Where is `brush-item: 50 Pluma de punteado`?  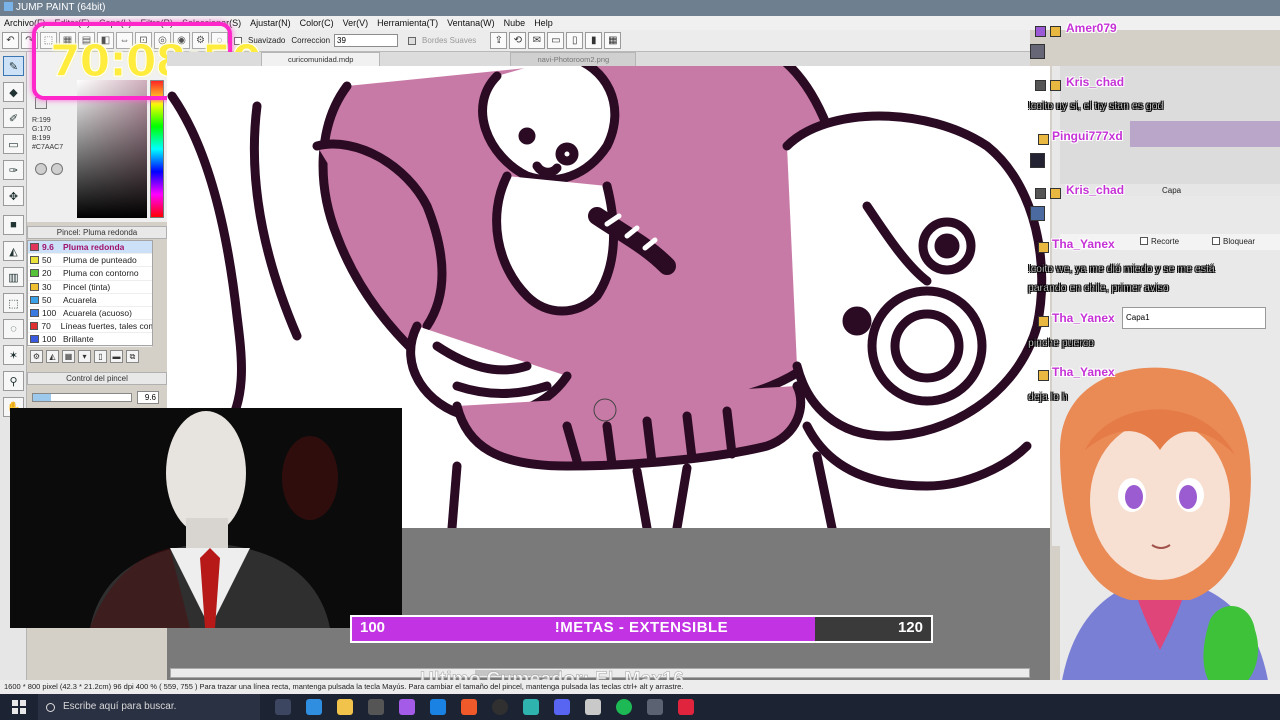 brush-item: 50 Pluma de punteado is located at coordinates (90, 261).